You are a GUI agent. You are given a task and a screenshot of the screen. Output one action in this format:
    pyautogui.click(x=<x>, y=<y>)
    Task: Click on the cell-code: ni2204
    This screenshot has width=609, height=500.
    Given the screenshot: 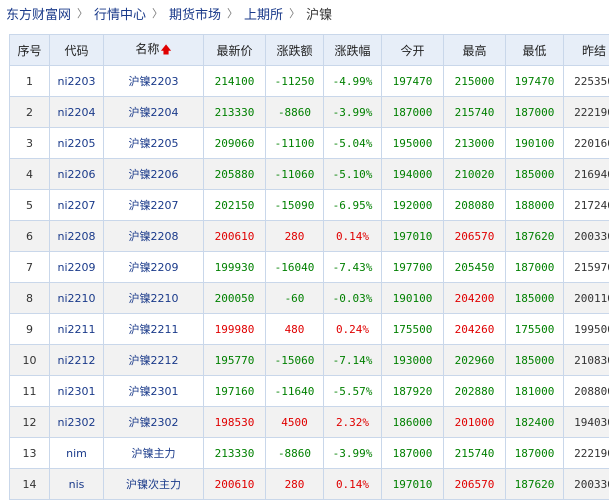 What is the action you would take?
    pyautogui.click(x=76, y=112)
    